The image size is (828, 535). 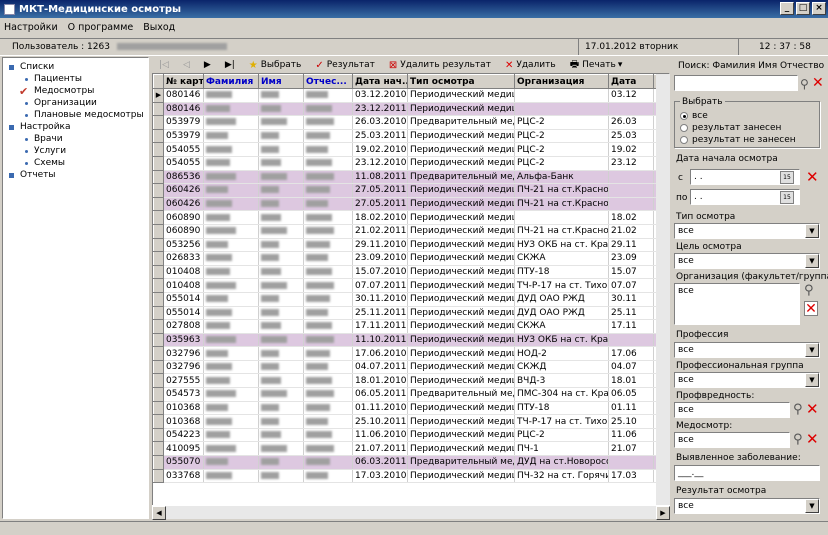 I want to click on redacted-text, so click(x=219, y=95).